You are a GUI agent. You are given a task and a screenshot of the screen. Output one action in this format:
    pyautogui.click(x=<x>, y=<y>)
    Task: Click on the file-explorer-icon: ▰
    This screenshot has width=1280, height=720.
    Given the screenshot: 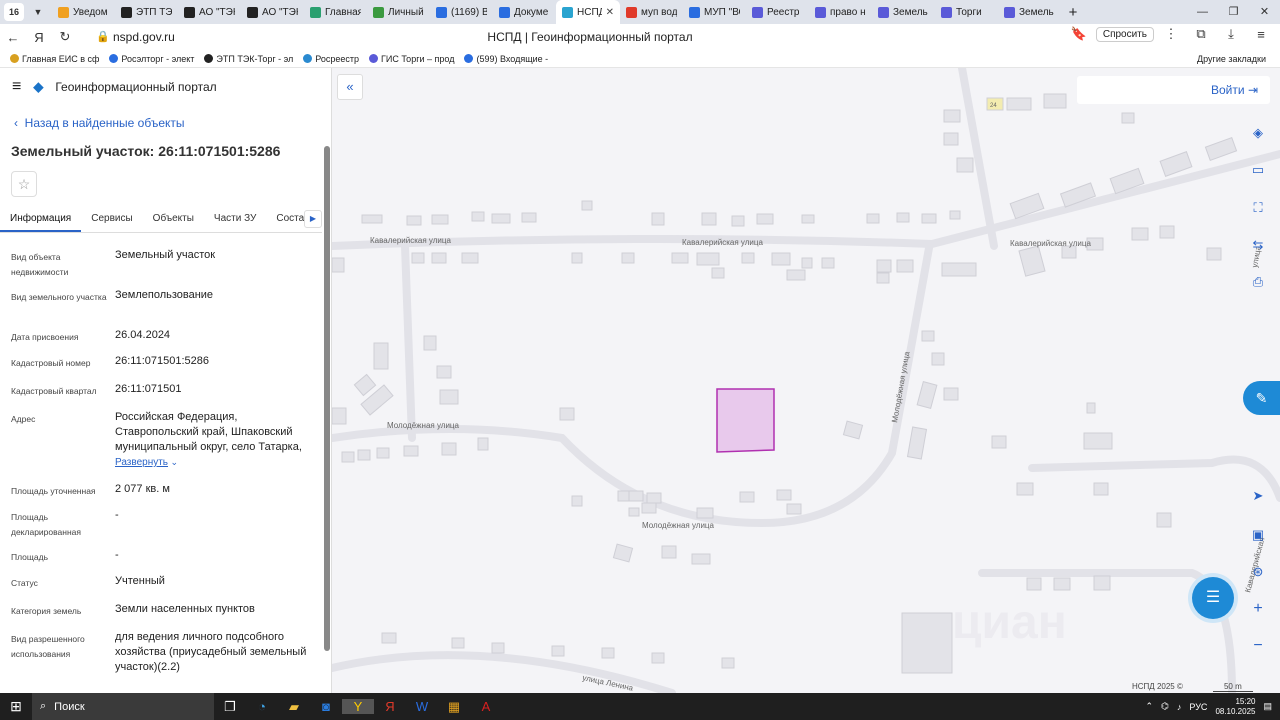 What is the action you would take?
    pyautogui.click(x=294, y=707)
    